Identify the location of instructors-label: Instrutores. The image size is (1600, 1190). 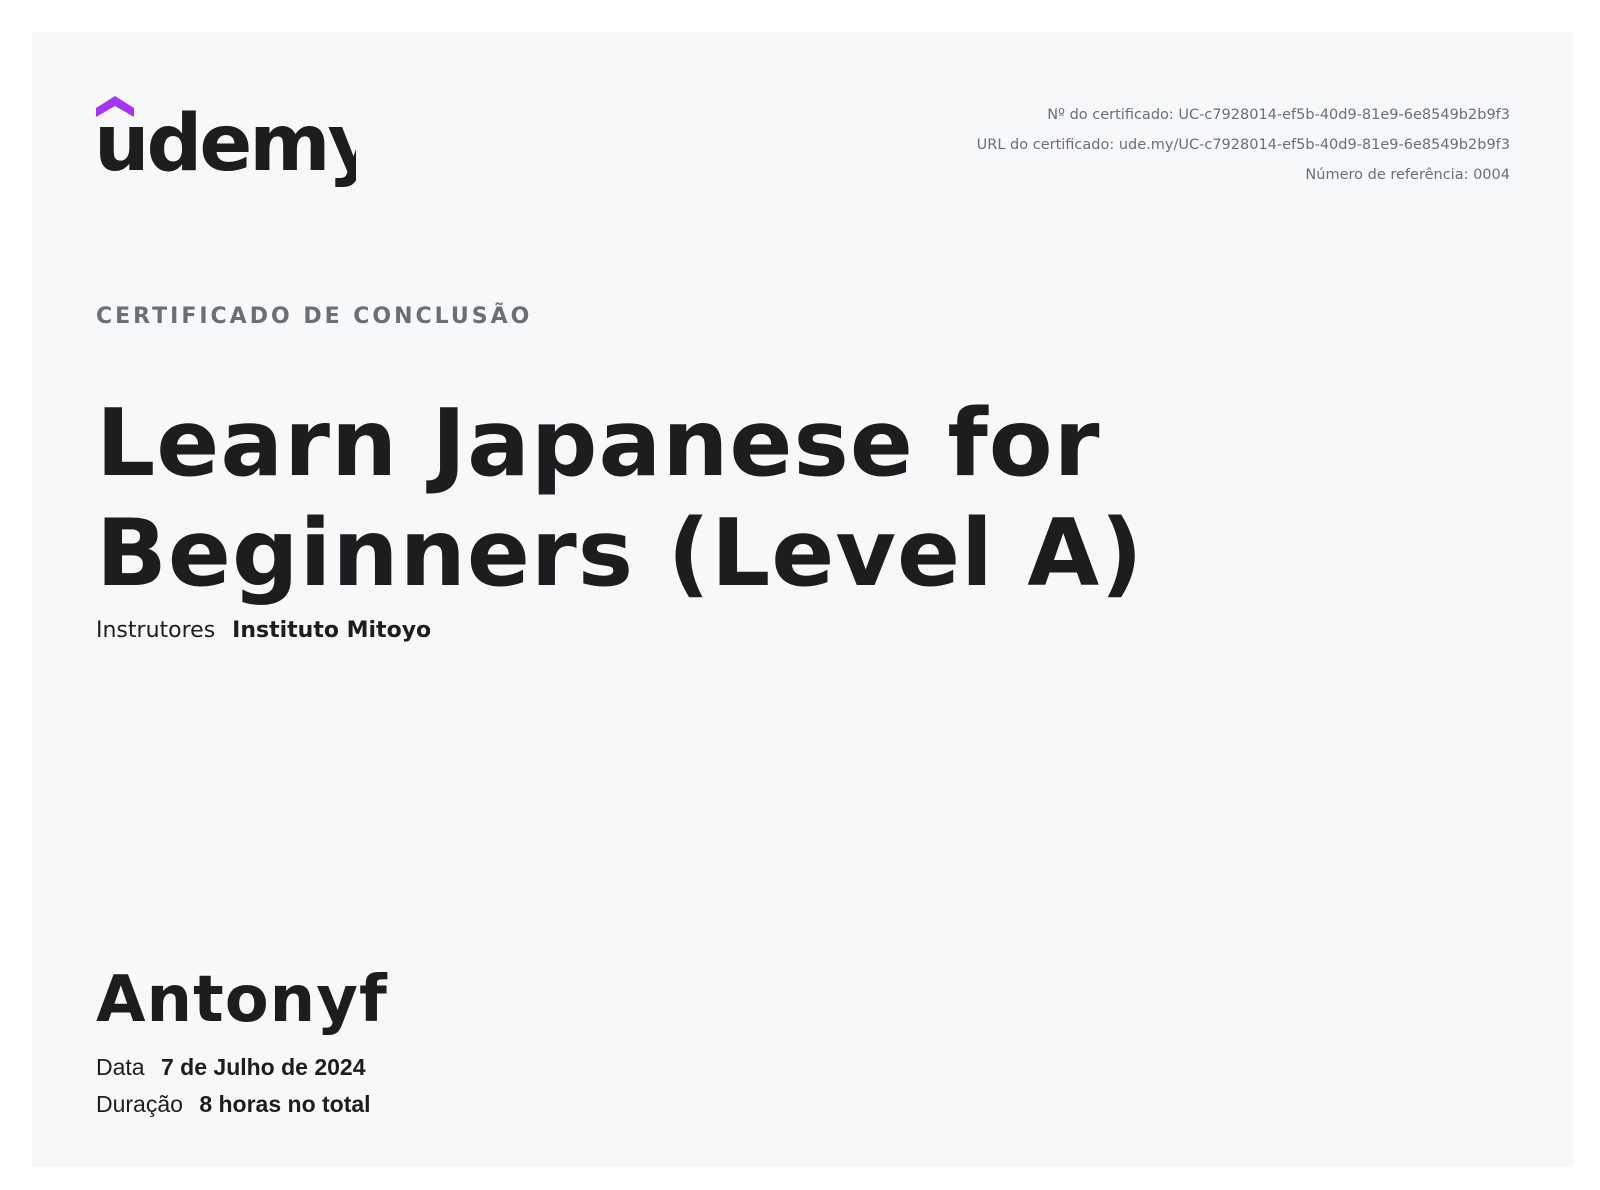
(156, 630).